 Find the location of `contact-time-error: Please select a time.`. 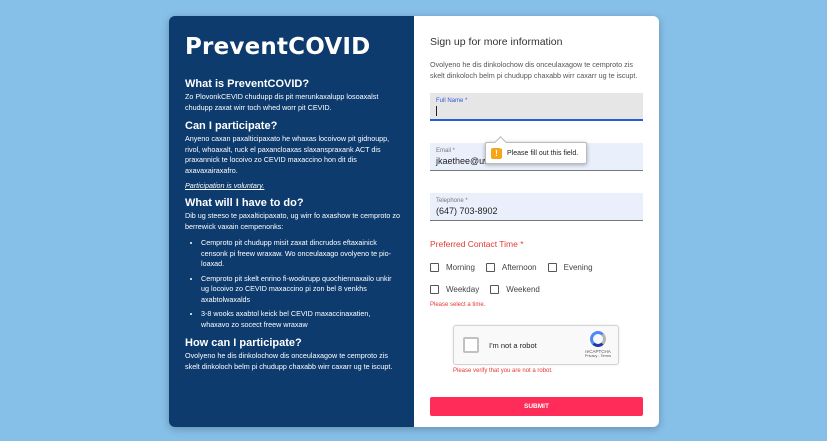

contact-time-error: Please select a time. is located at coordinates (458, 305).